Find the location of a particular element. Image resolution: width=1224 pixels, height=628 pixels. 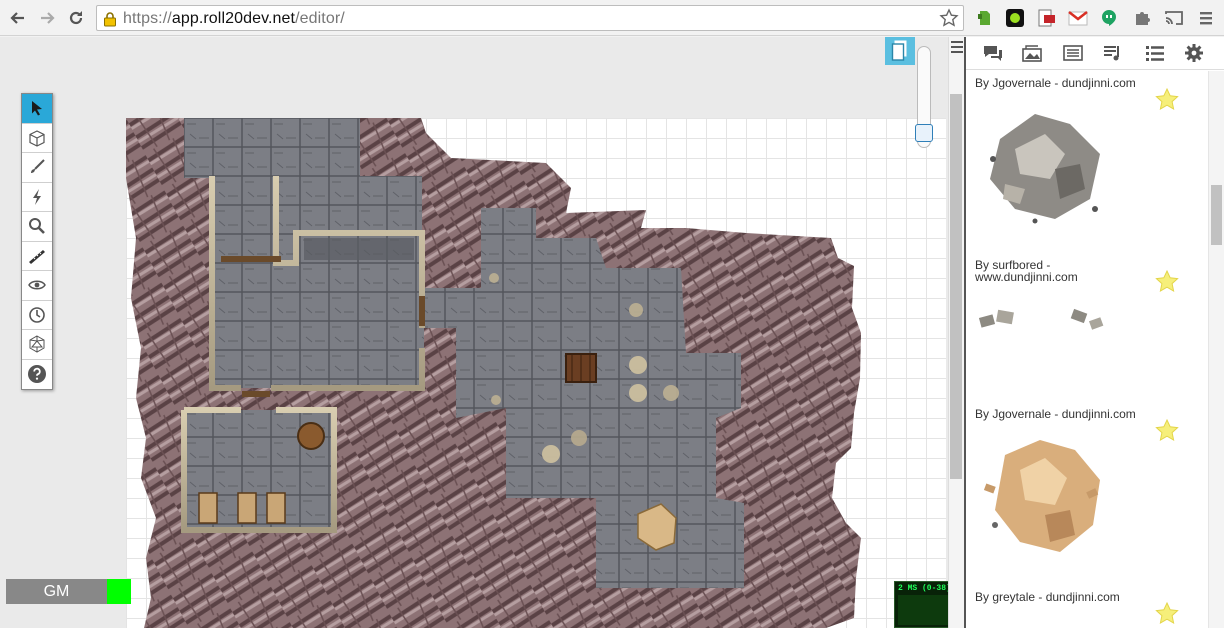

brush-icon is located at coordinates (38, 166).